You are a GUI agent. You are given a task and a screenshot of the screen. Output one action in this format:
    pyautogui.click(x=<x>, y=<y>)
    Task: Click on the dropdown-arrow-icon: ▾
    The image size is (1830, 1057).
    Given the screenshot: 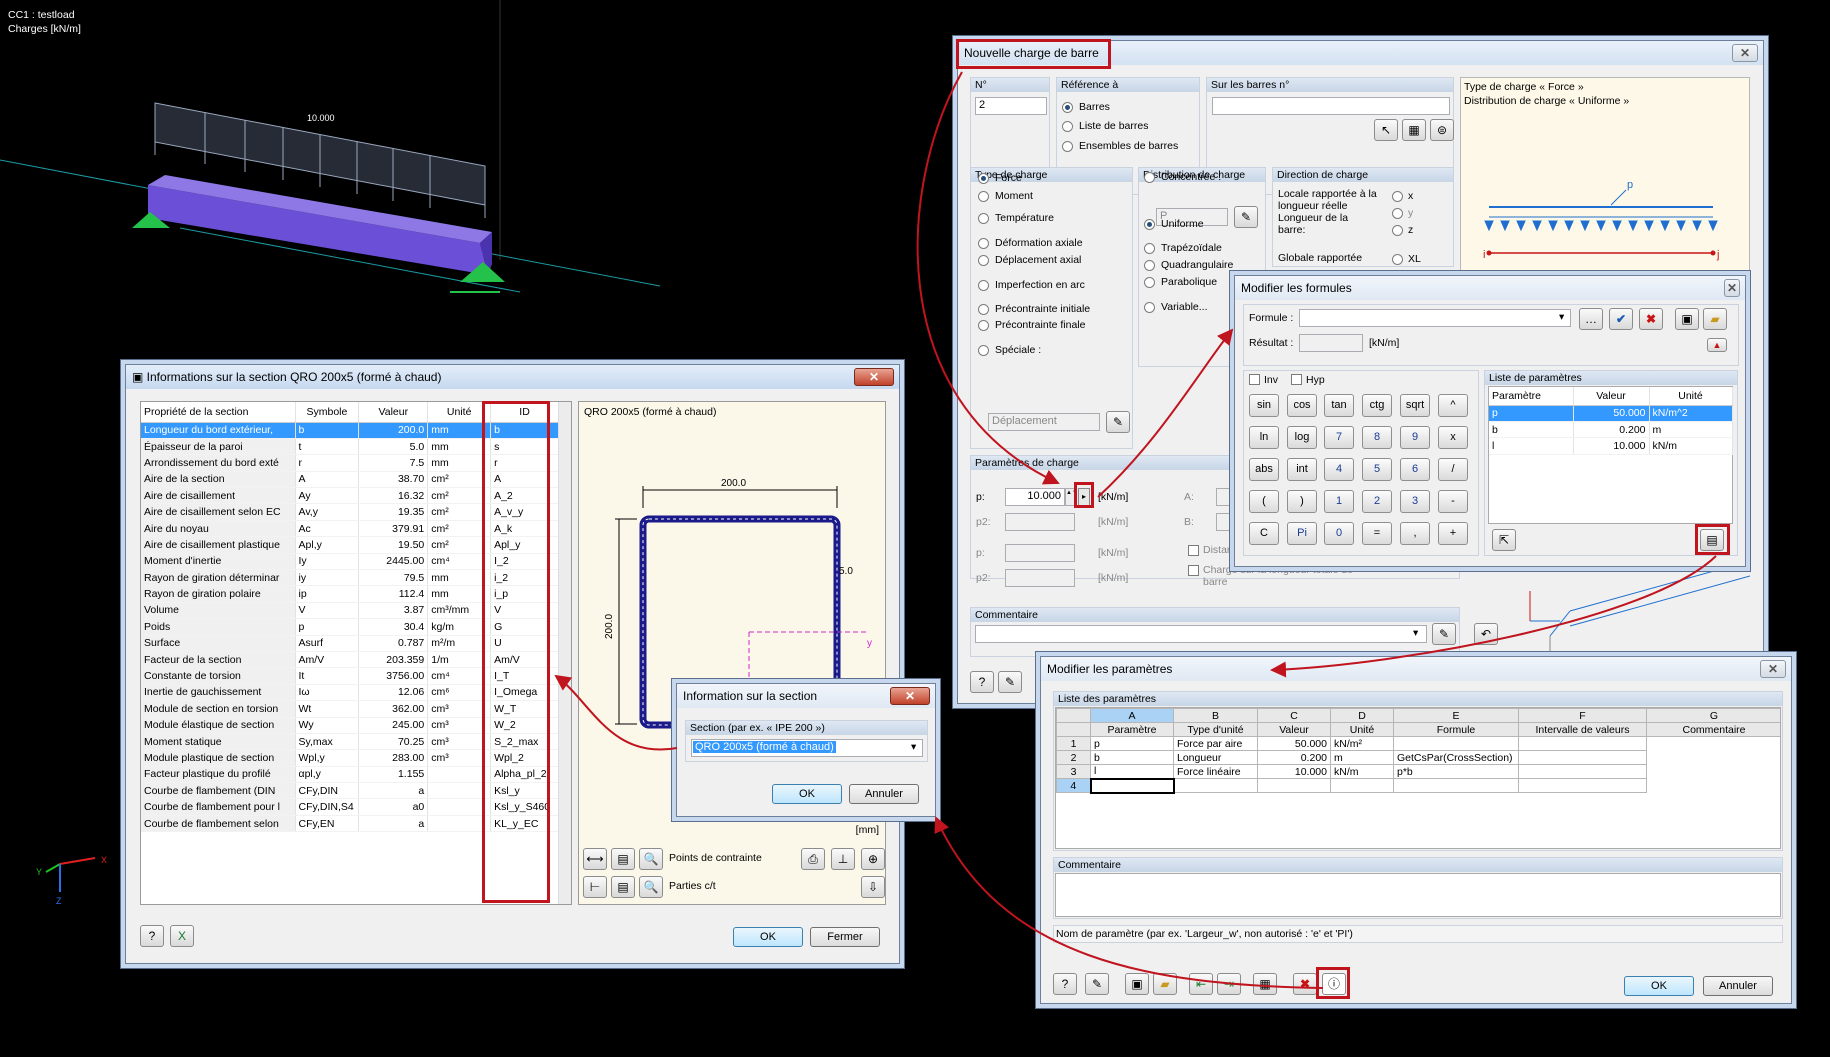 What is the action you would take?
    pyautogui.click(x=913, y=747)
    